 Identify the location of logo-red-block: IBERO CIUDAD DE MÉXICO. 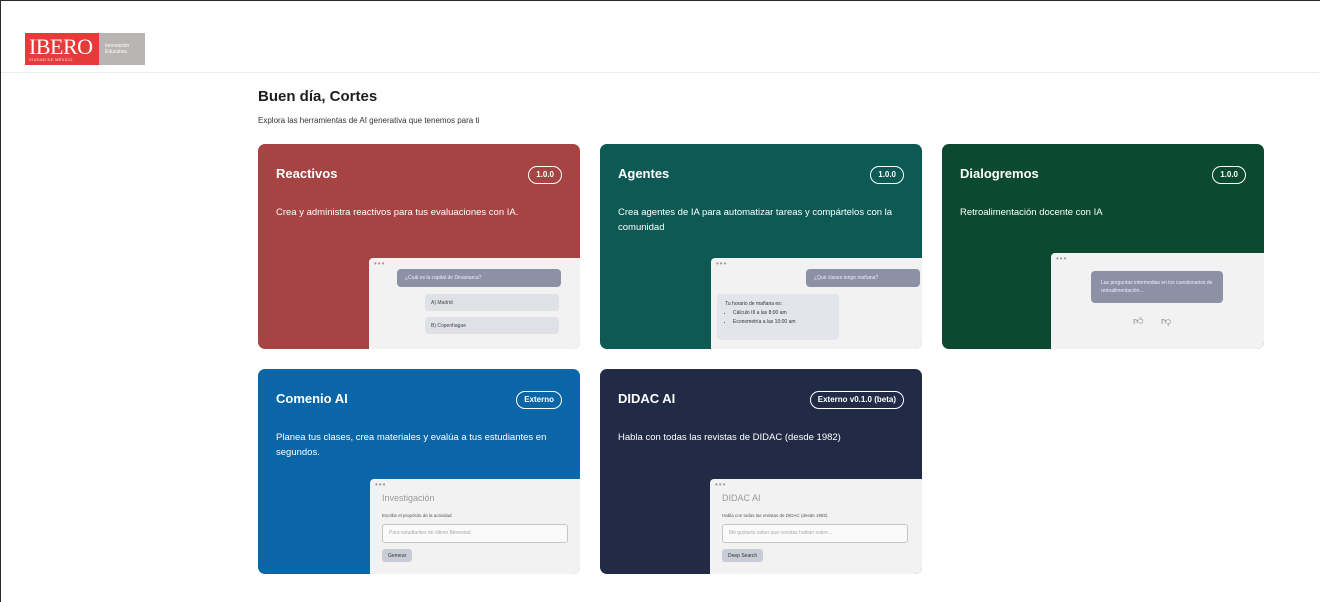
(62, 49).